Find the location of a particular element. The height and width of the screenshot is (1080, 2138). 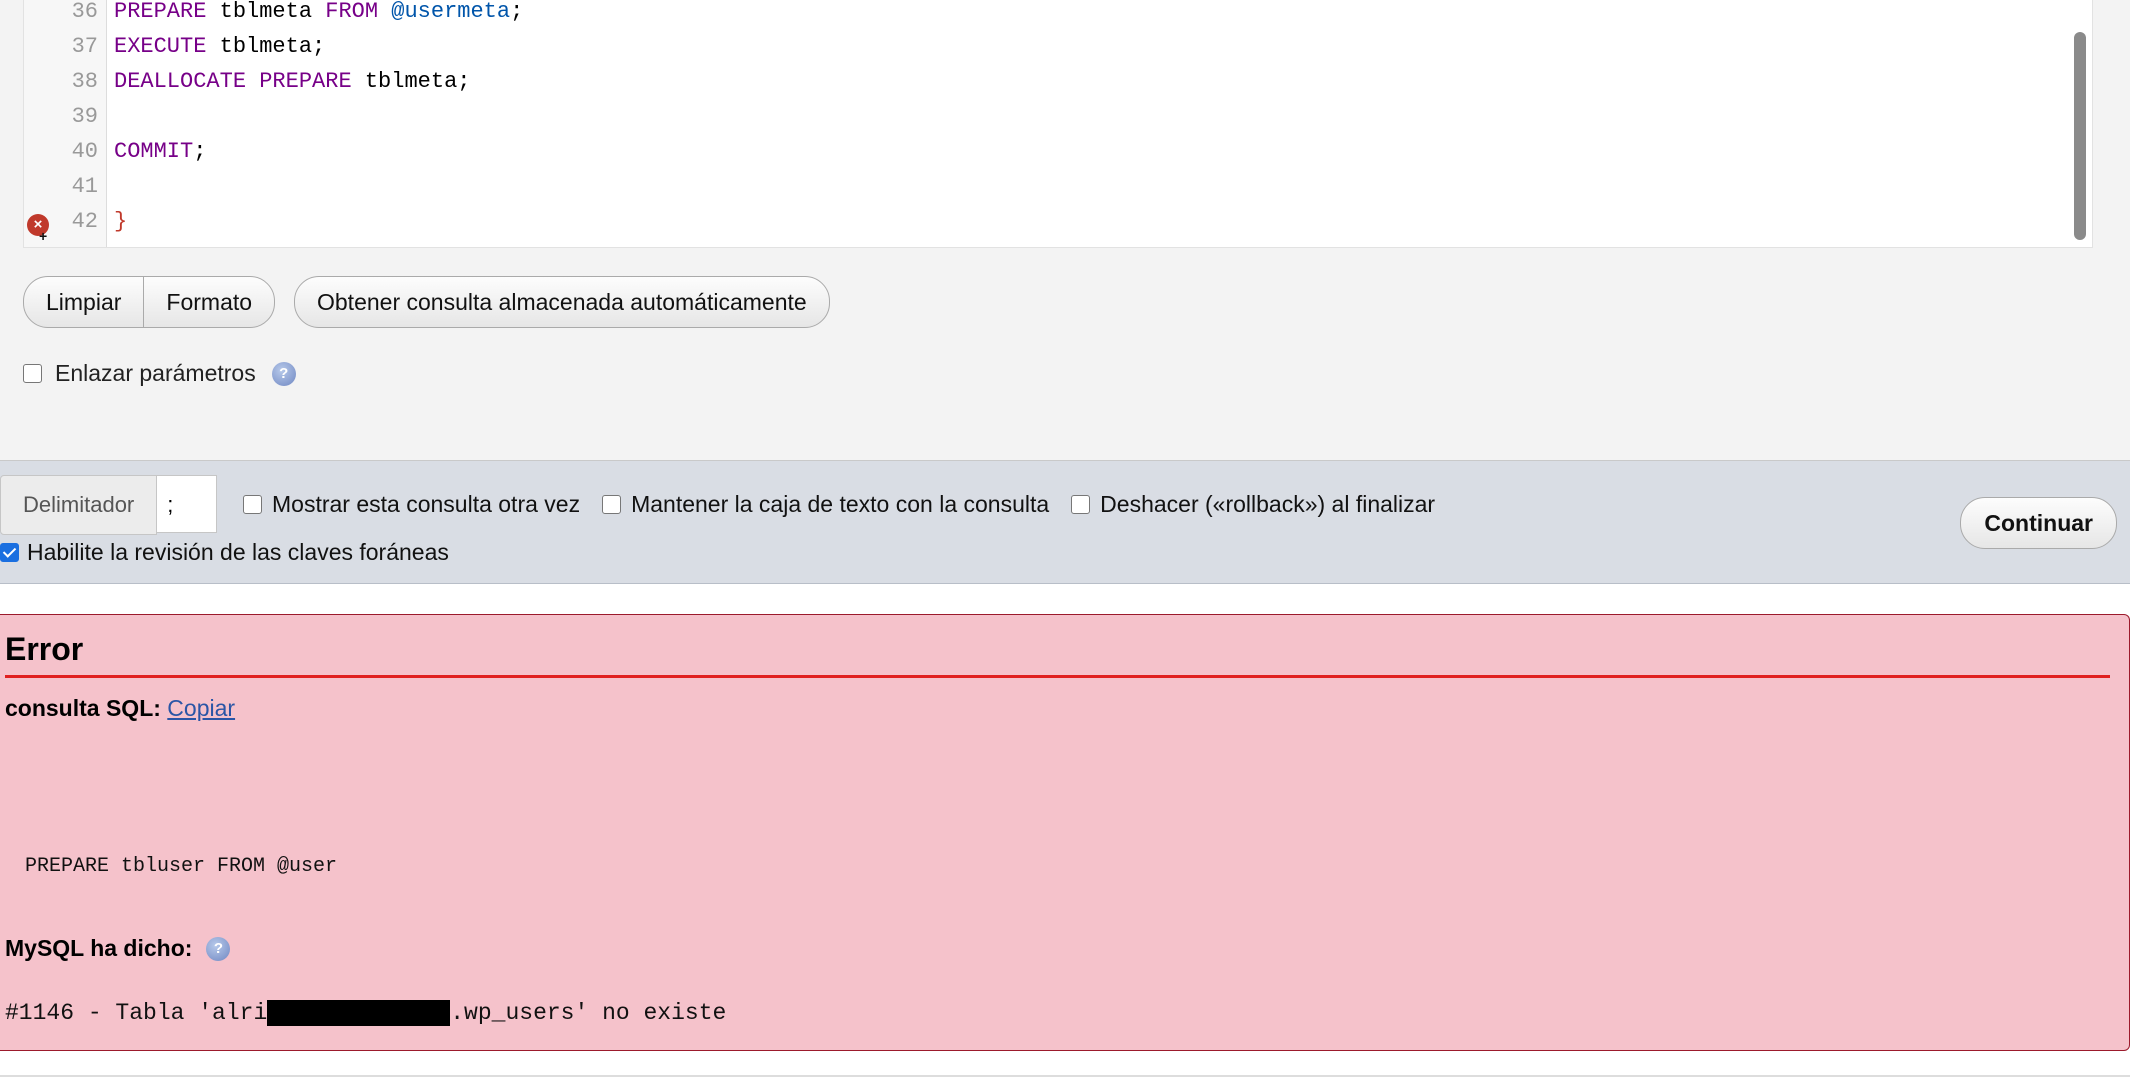

line-code: DEALLOCATE PREPARE tblmeta; is located at coordinates (292, 81).